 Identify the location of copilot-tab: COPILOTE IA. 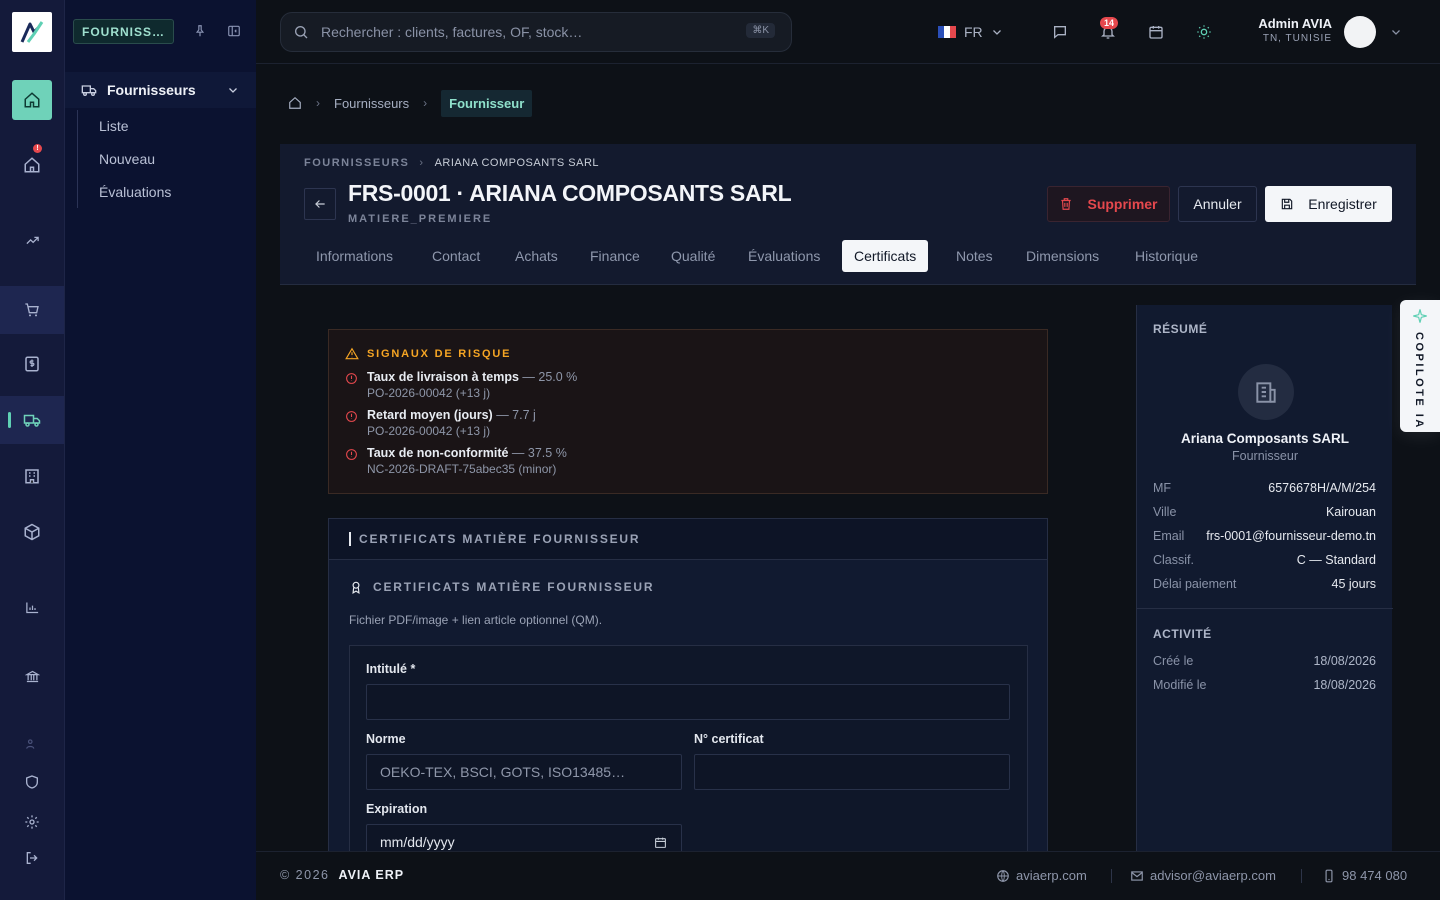
(1420, 366).